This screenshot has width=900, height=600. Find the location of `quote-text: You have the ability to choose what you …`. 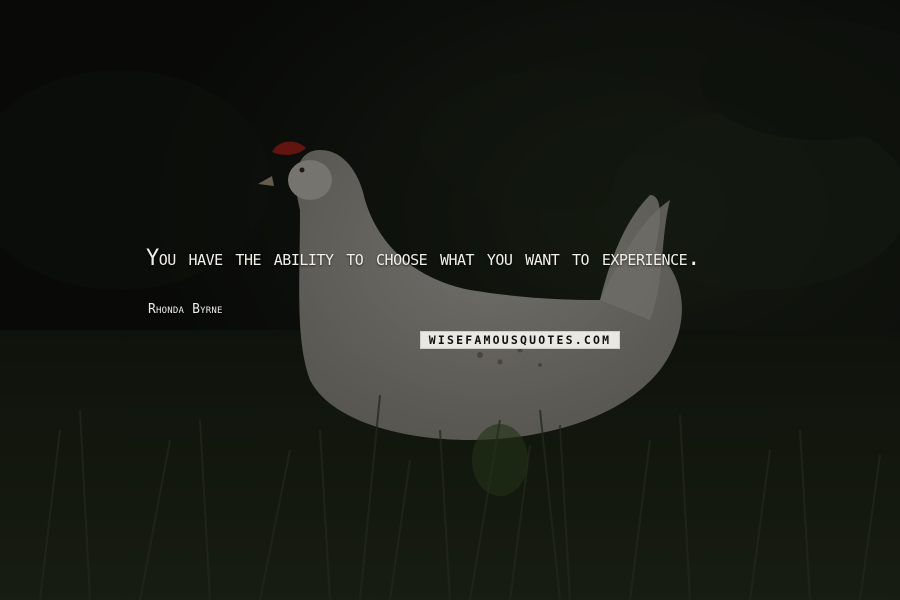

quote-text: You have the ability to choose what you … is located at coordinates (423, 258).